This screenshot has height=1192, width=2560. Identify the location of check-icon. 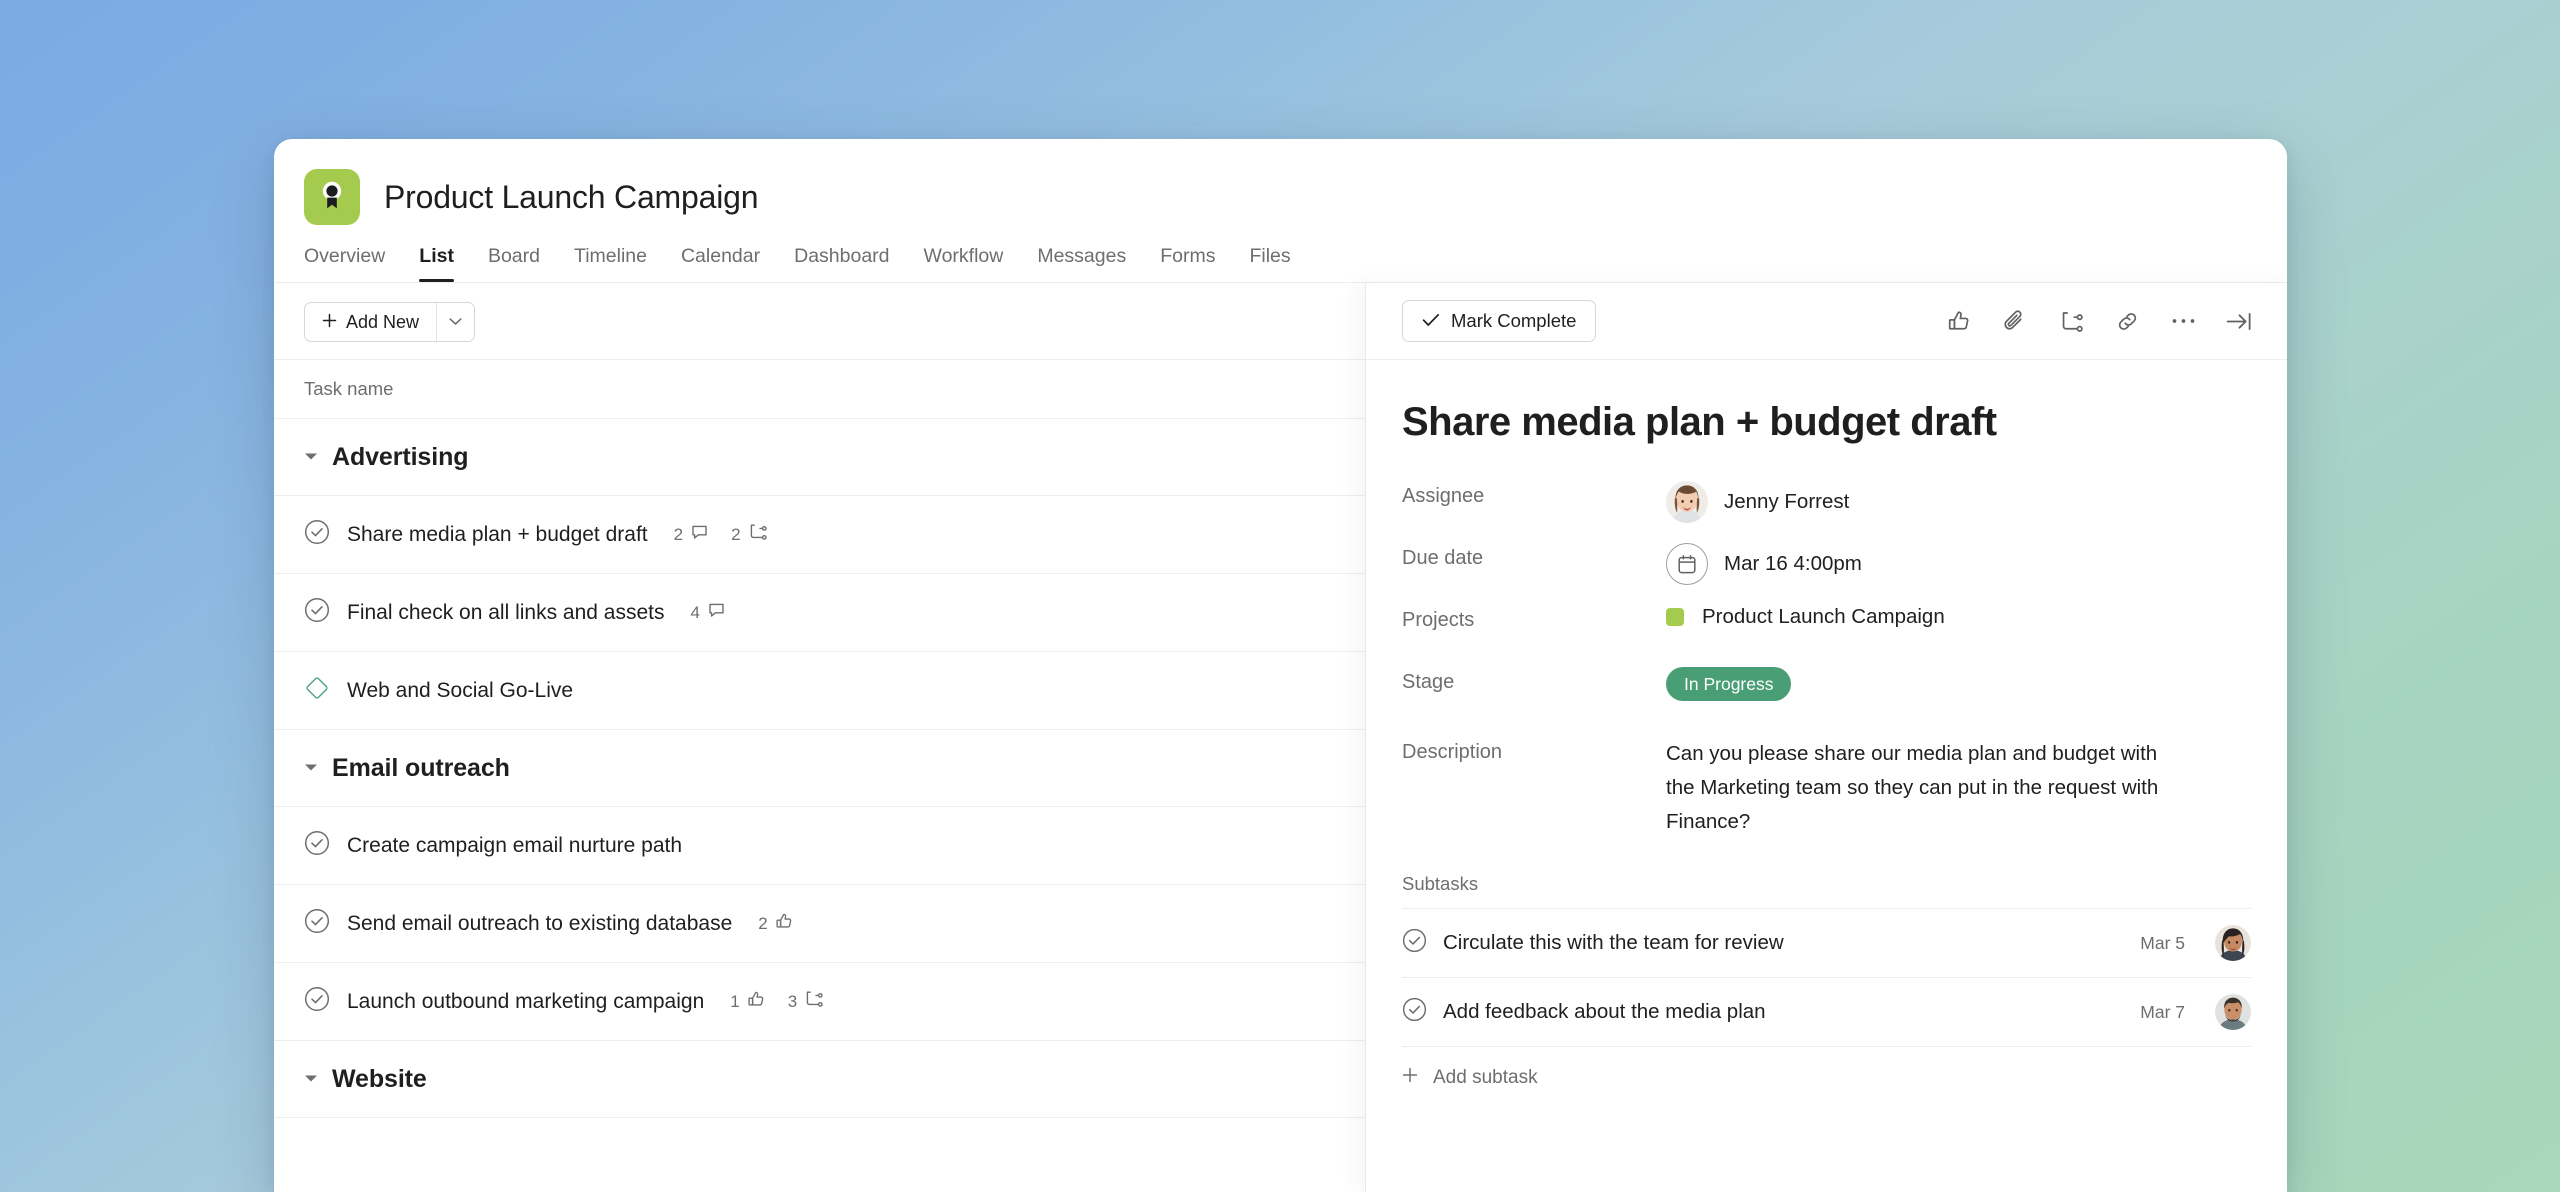
(1431, 321).